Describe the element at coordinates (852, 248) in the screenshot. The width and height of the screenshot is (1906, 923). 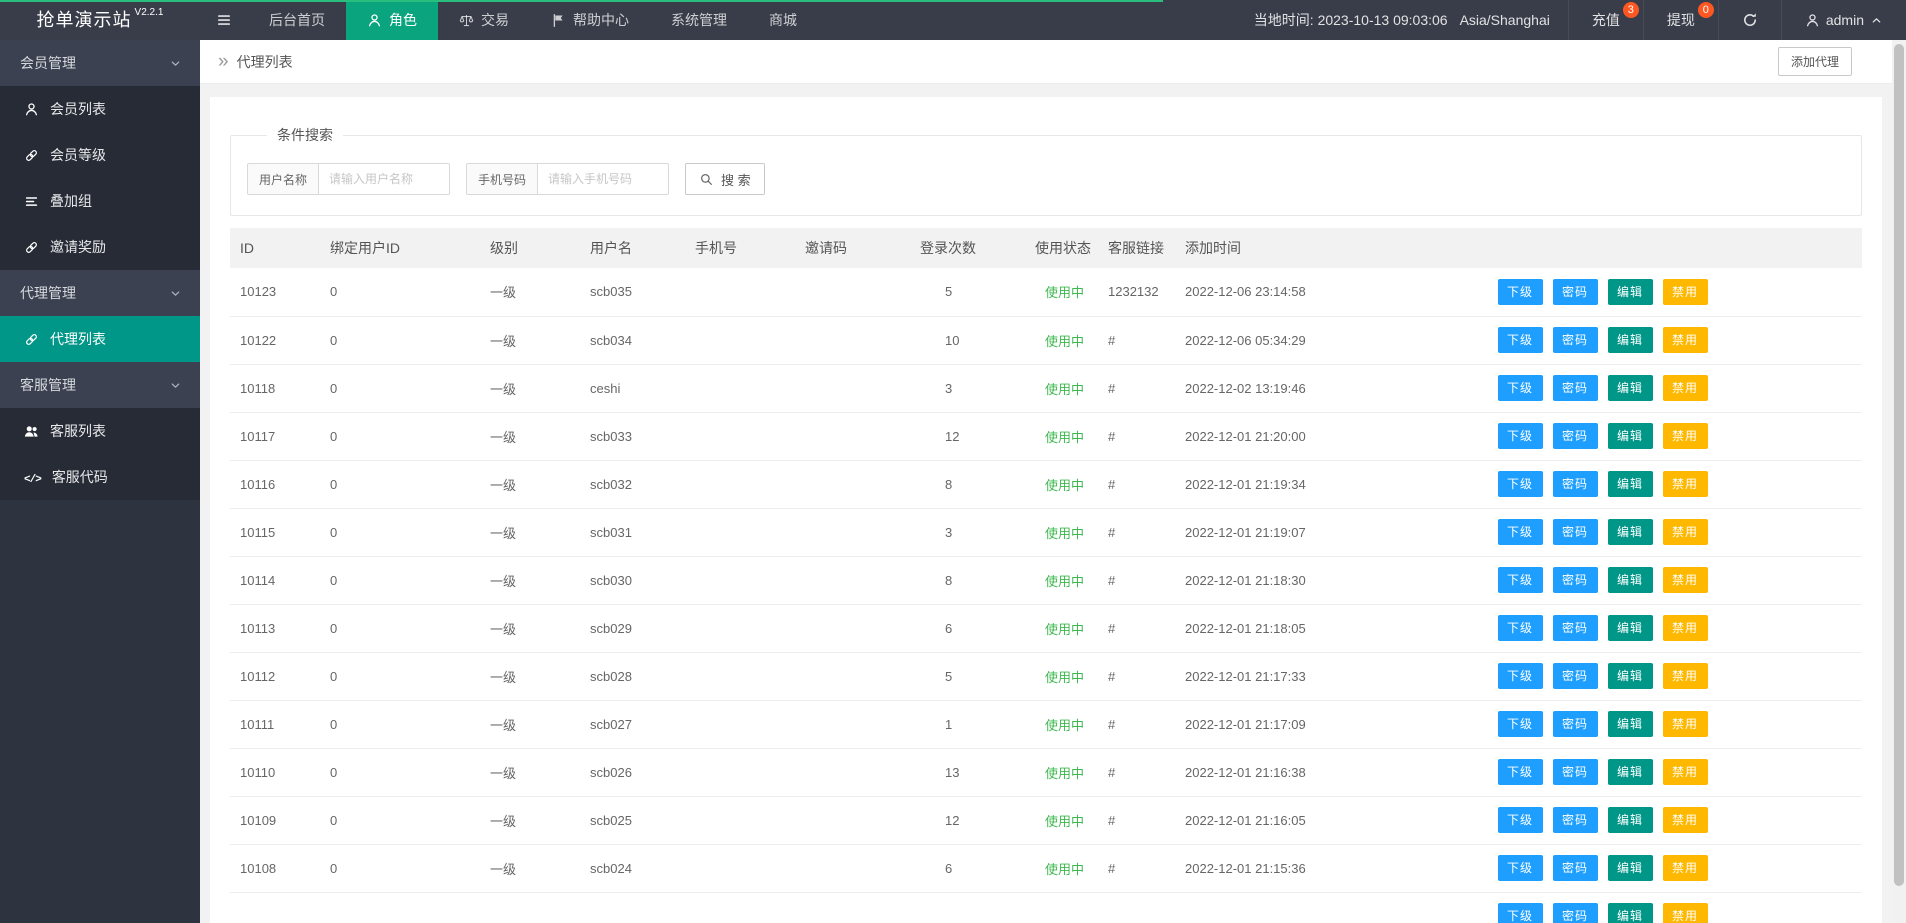
I see `table-header-invite-code: 邀请码` at that location.